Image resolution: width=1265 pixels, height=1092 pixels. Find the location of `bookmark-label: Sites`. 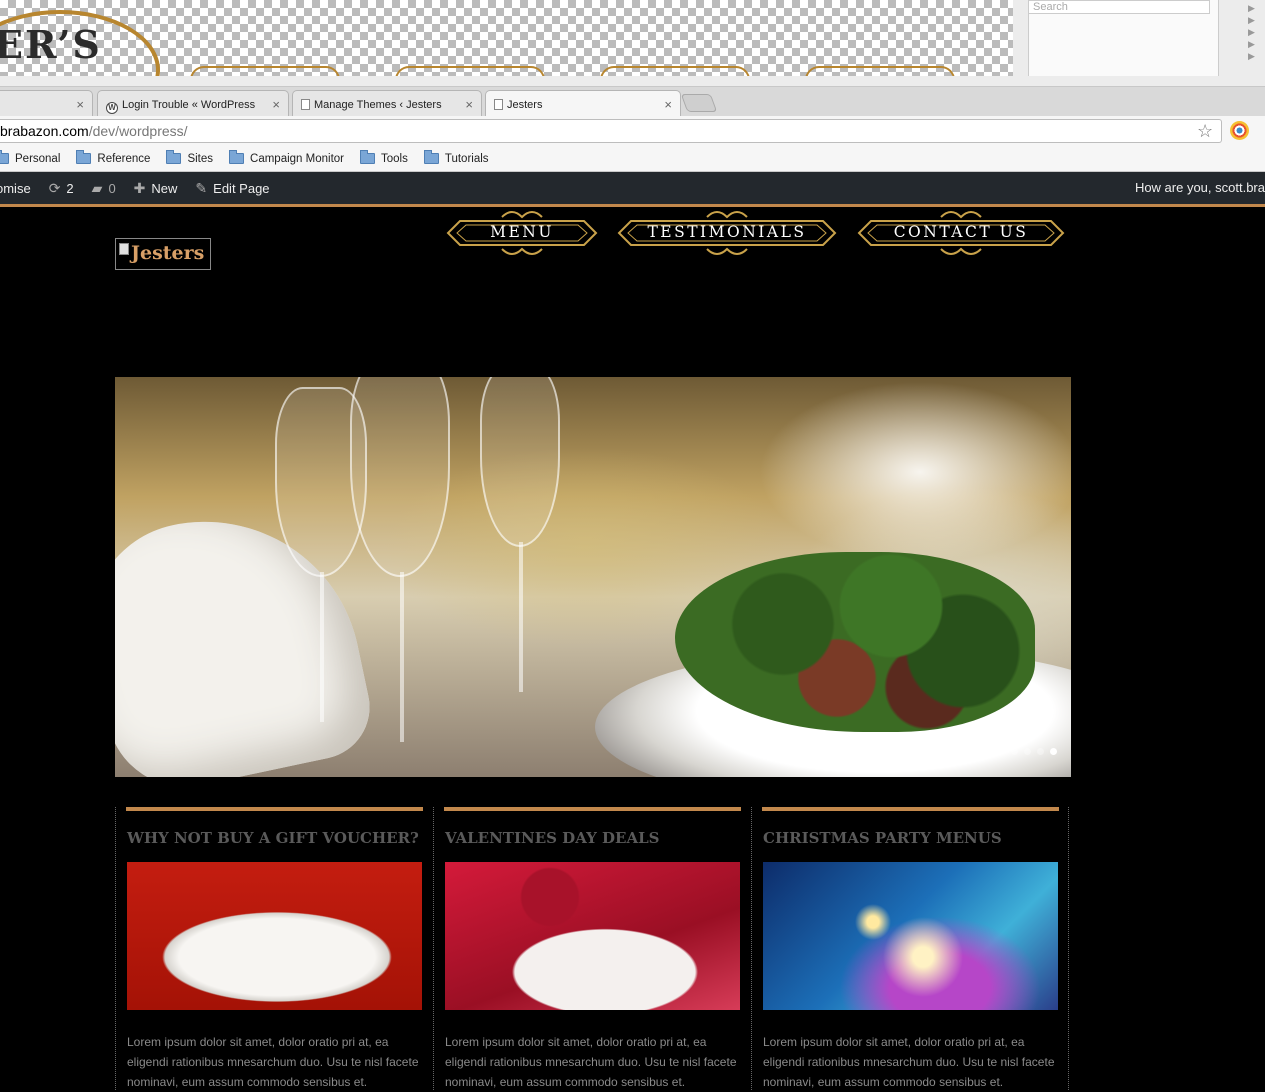

bookmark-label: Sites is located at coordinates (200, 158).